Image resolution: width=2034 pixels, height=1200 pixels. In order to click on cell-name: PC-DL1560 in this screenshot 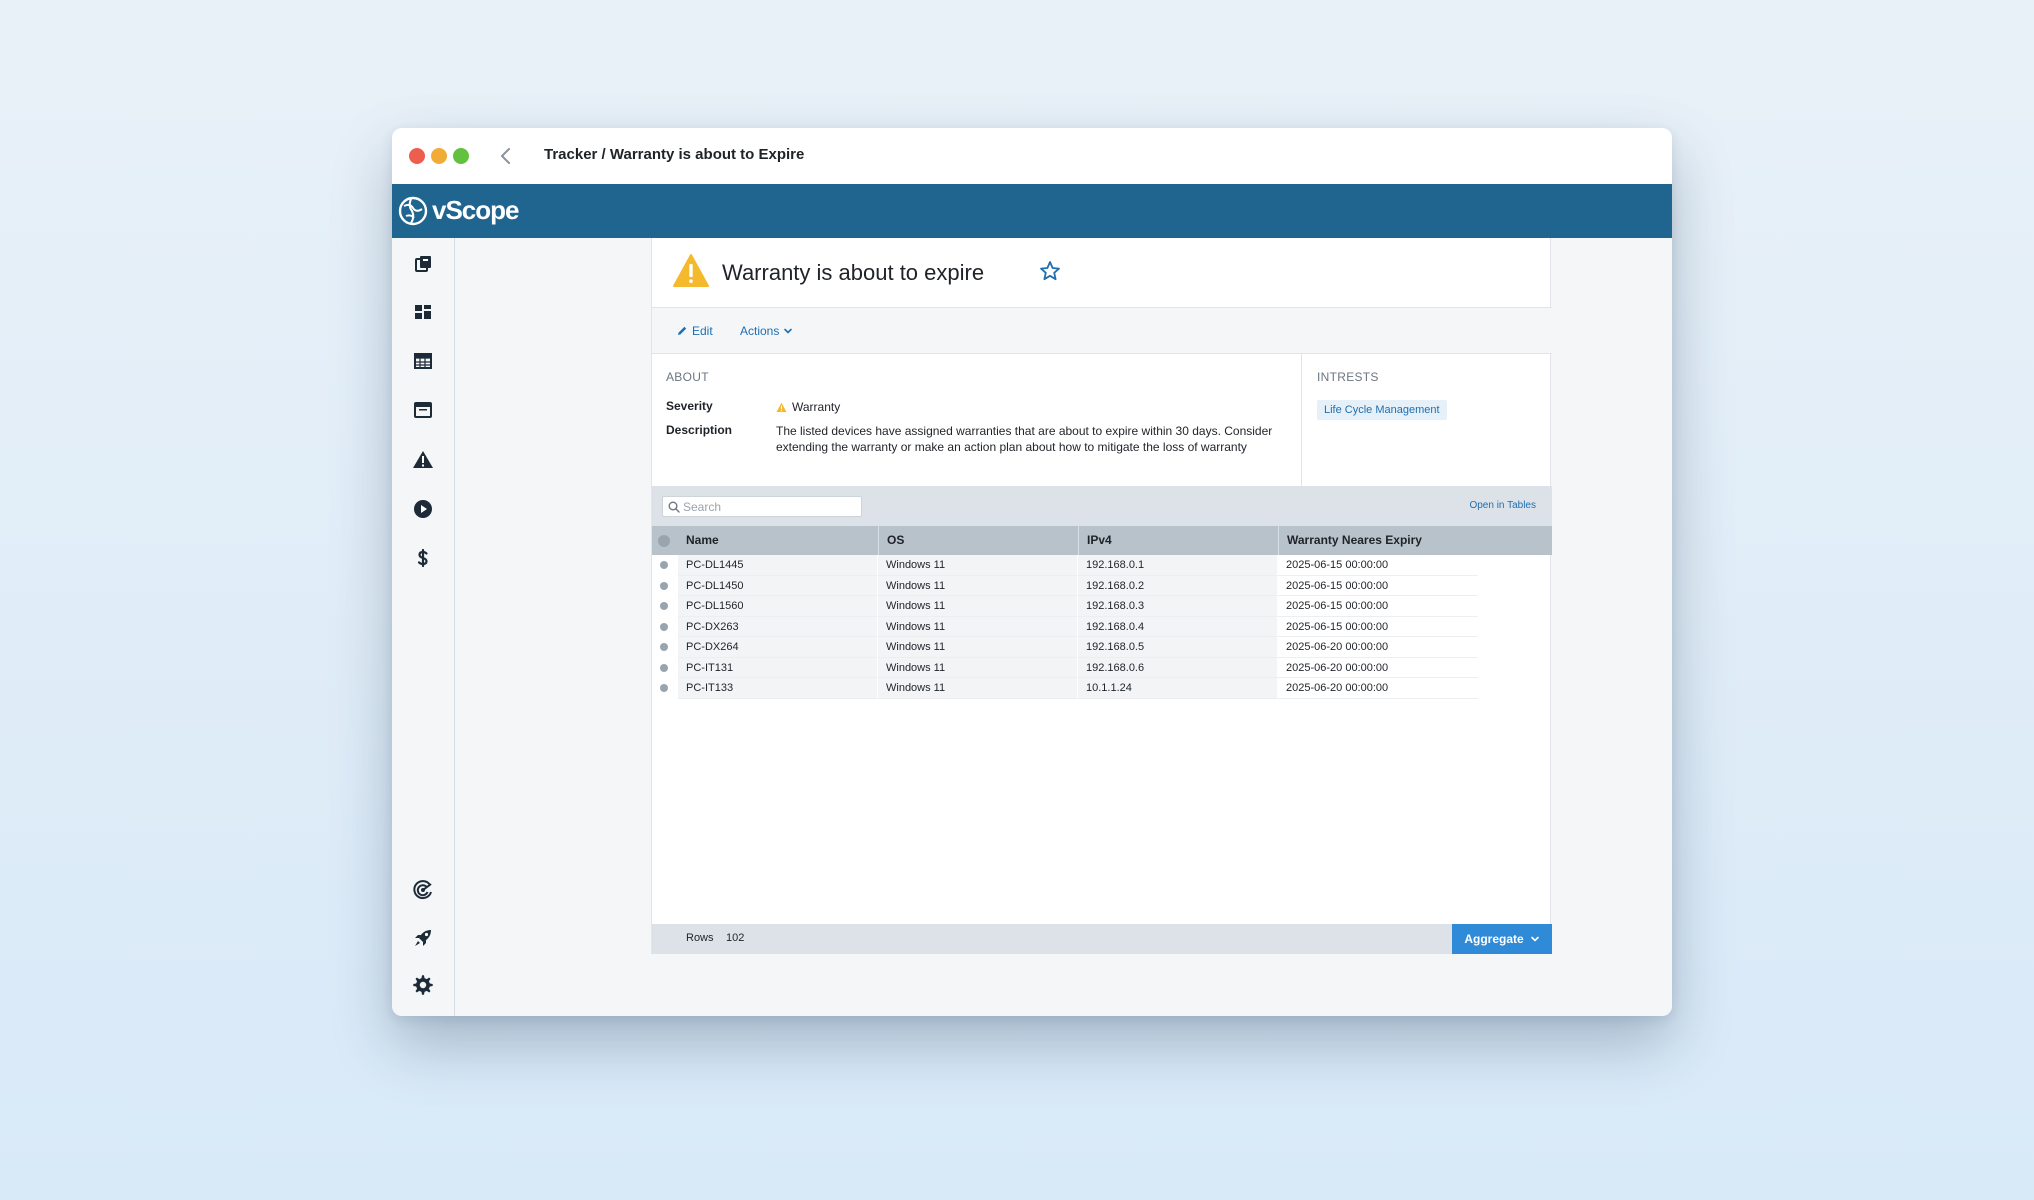, I will do `click(778, 606)`.